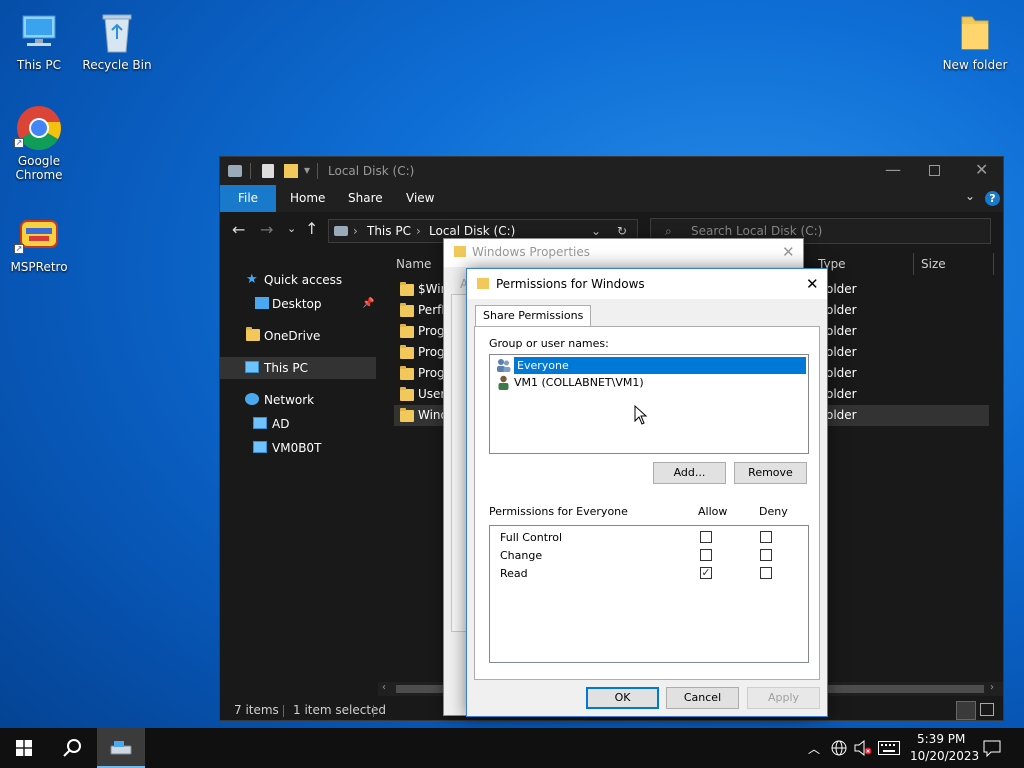  Describe the element at coordinates (706, 555) in the screenshot. I see `change-allow-checkbox` at that location.